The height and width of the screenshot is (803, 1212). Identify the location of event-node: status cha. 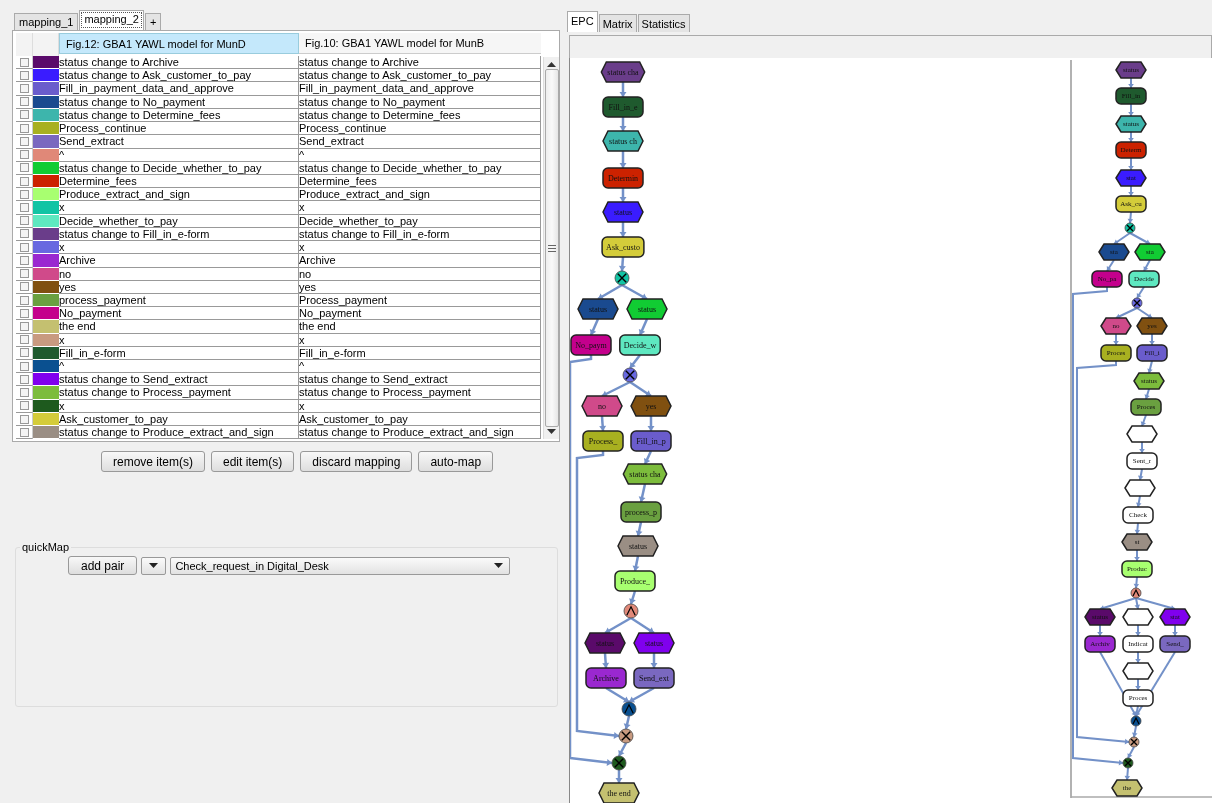
(623, 72).